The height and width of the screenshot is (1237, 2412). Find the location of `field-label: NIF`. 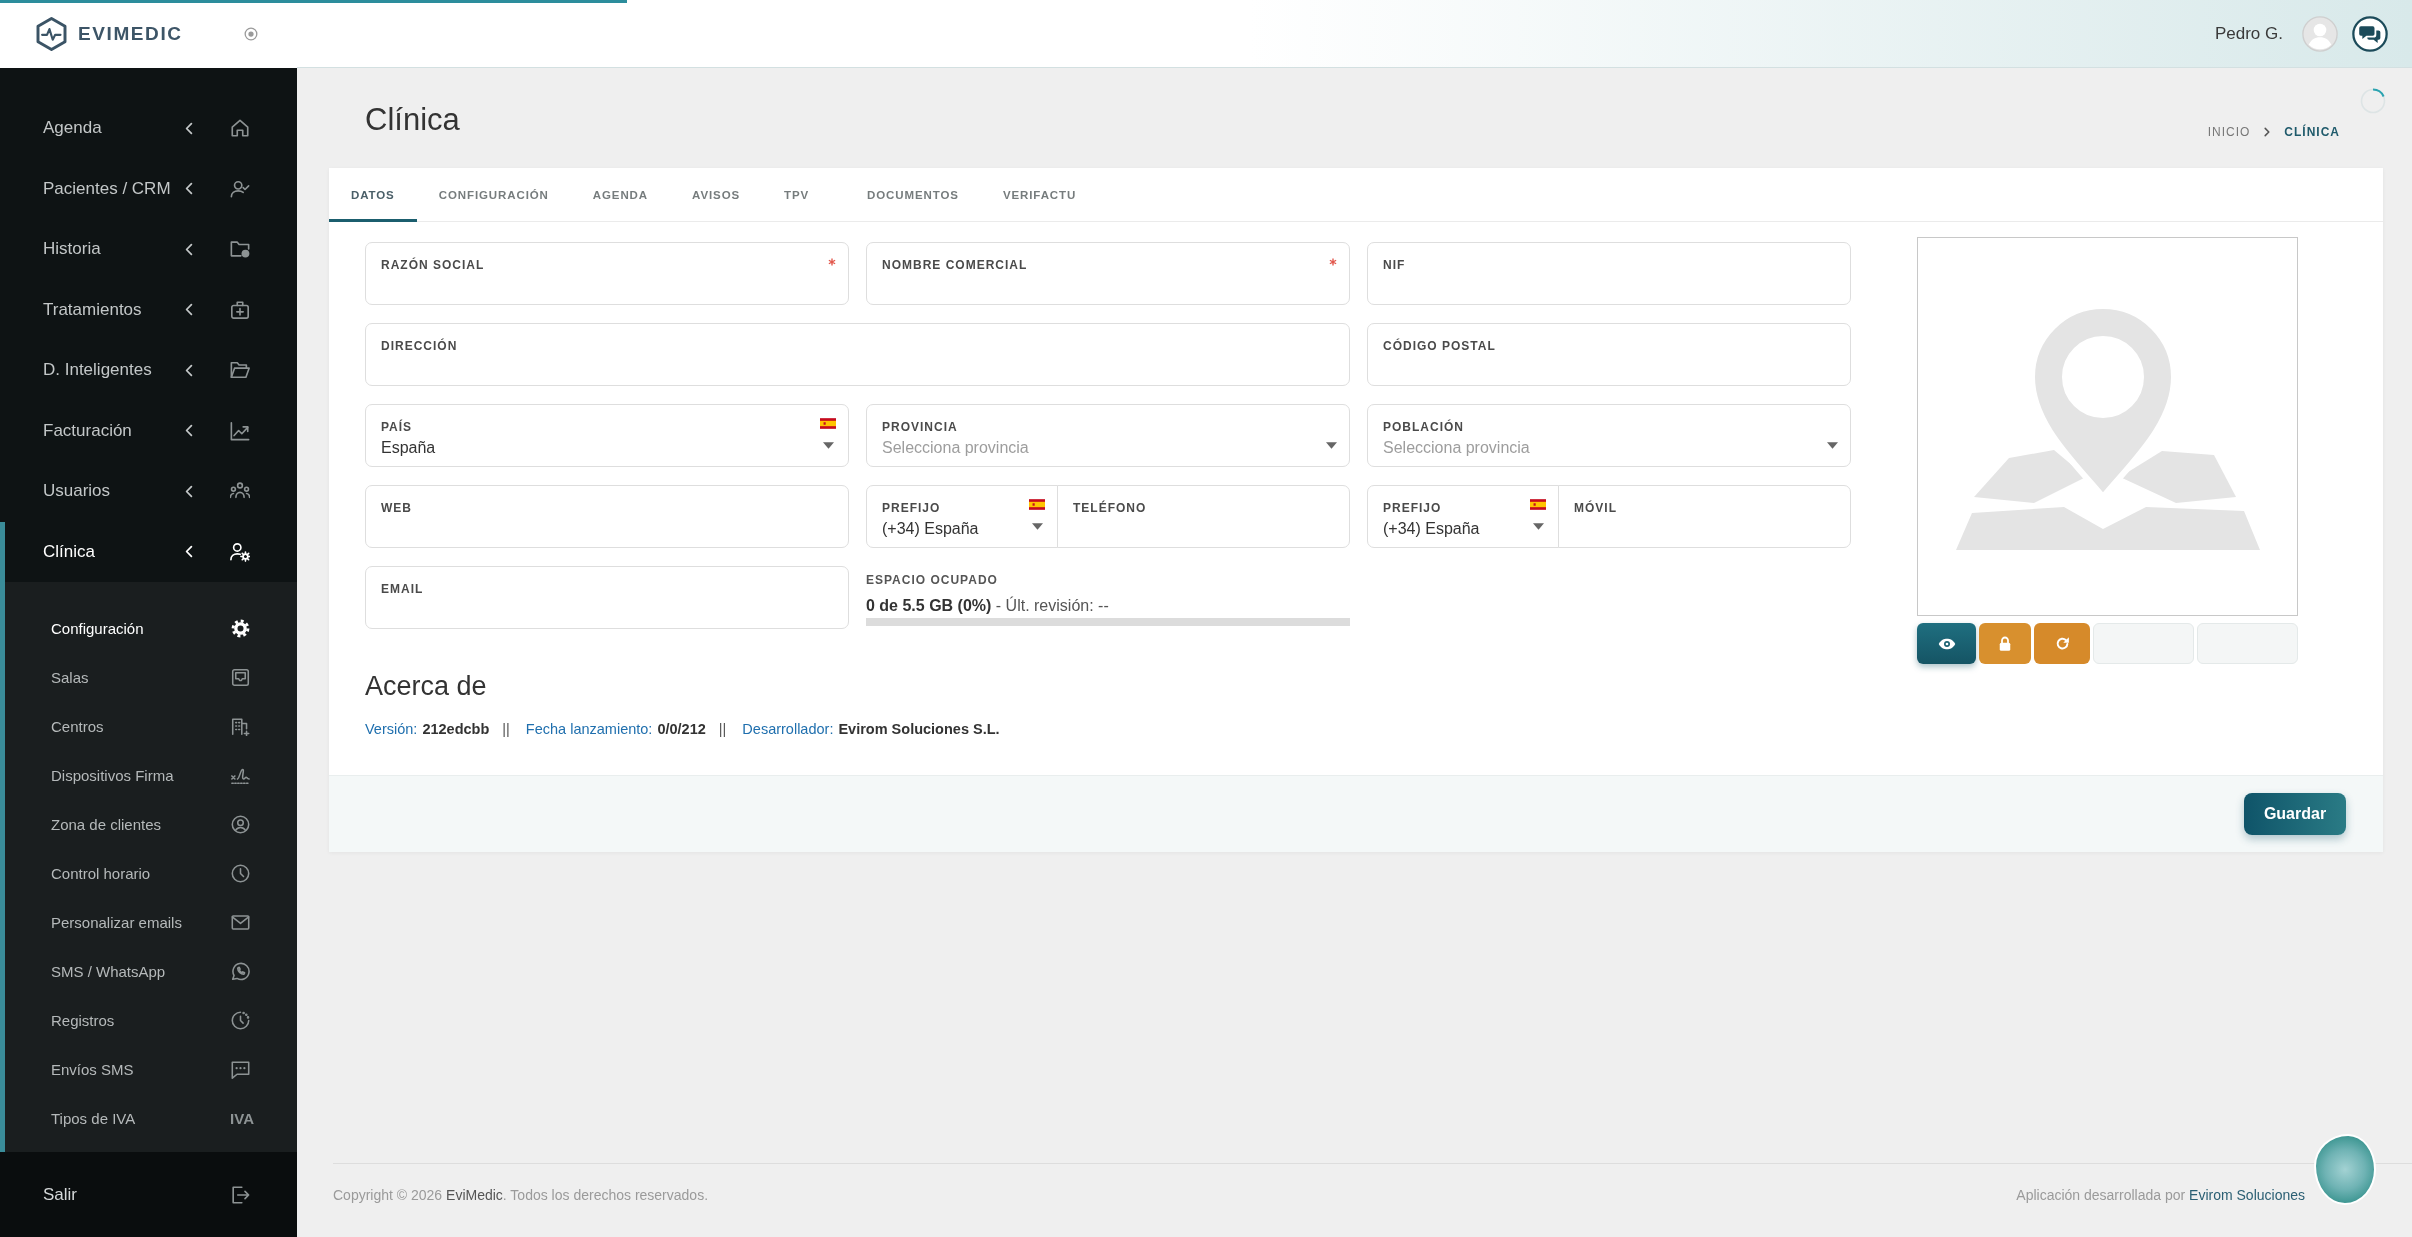

field-label: NIF is located at coordinates (1395, 265).